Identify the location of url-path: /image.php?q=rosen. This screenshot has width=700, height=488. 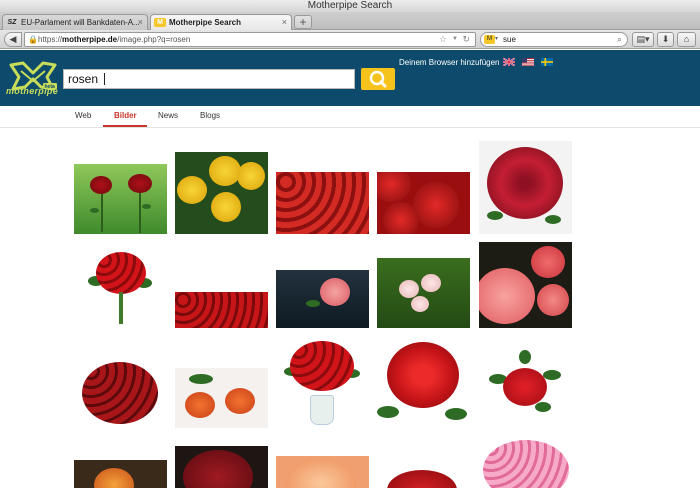
(154, 39).